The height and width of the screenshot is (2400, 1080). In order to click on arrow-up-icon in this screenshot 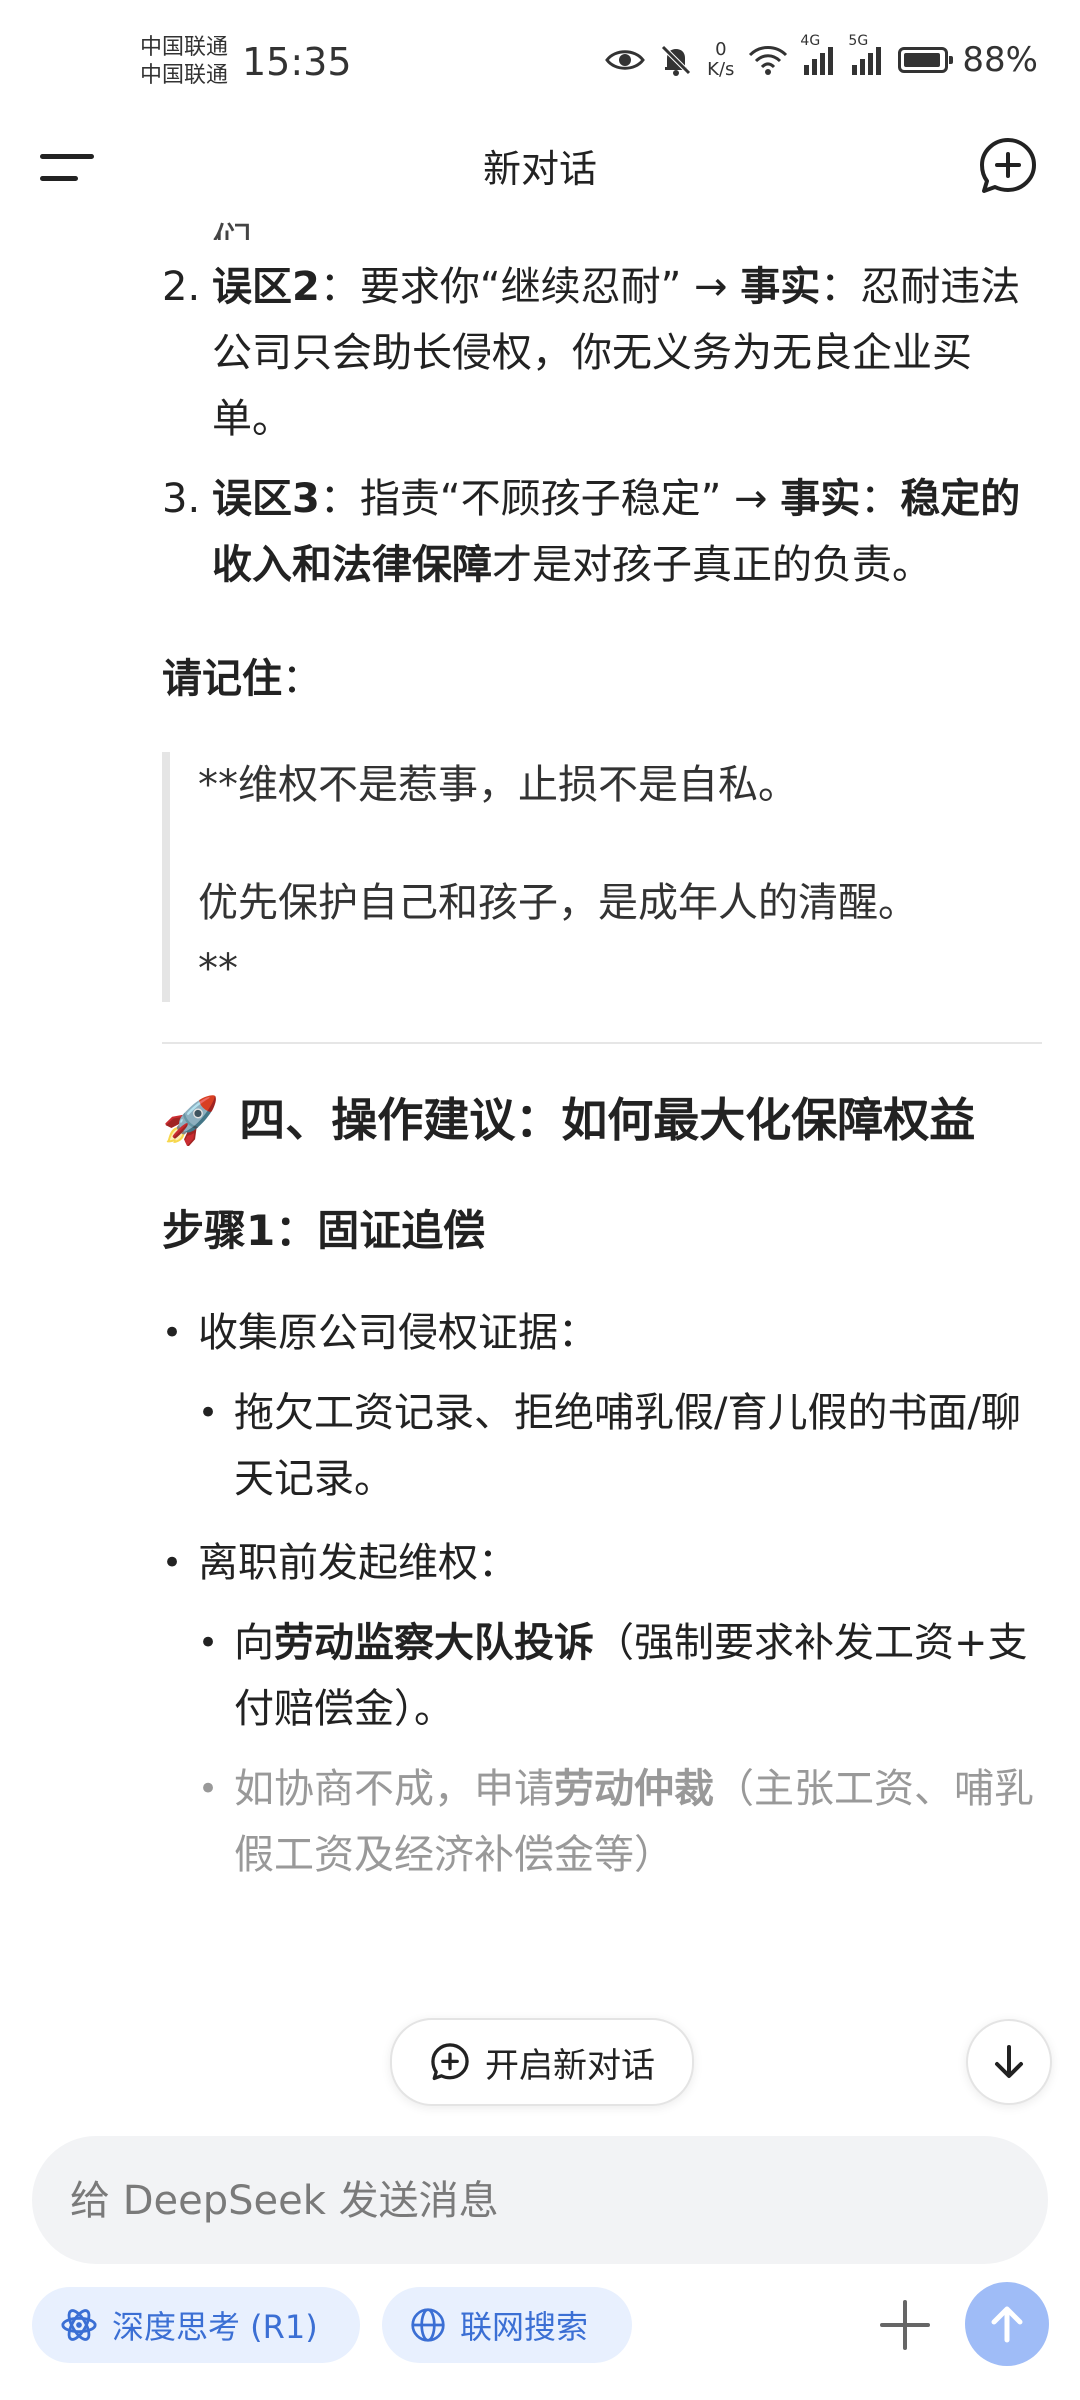, I will do `click(1007, 2324)`.